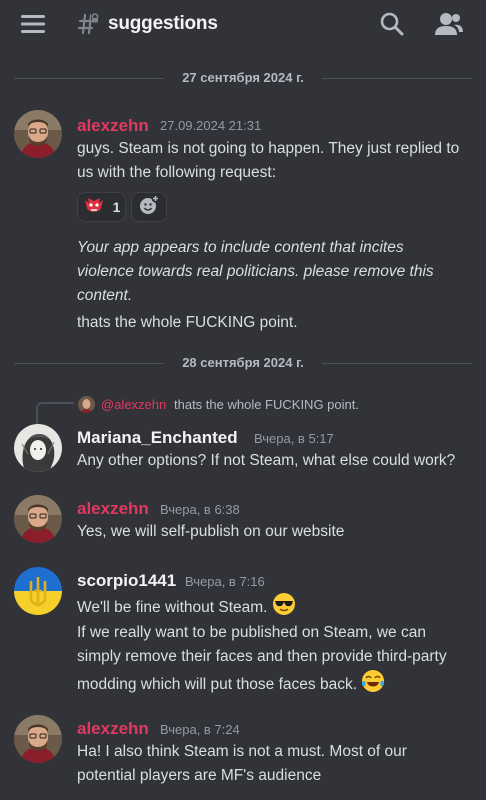 Image resolution: width=486 pixels, height=800 pixels. What do you see at coordinates (211, 125) in the screenshot?
I see `message-timestamp: 27.09.2024 21:31` at bounding box center [211, 125].